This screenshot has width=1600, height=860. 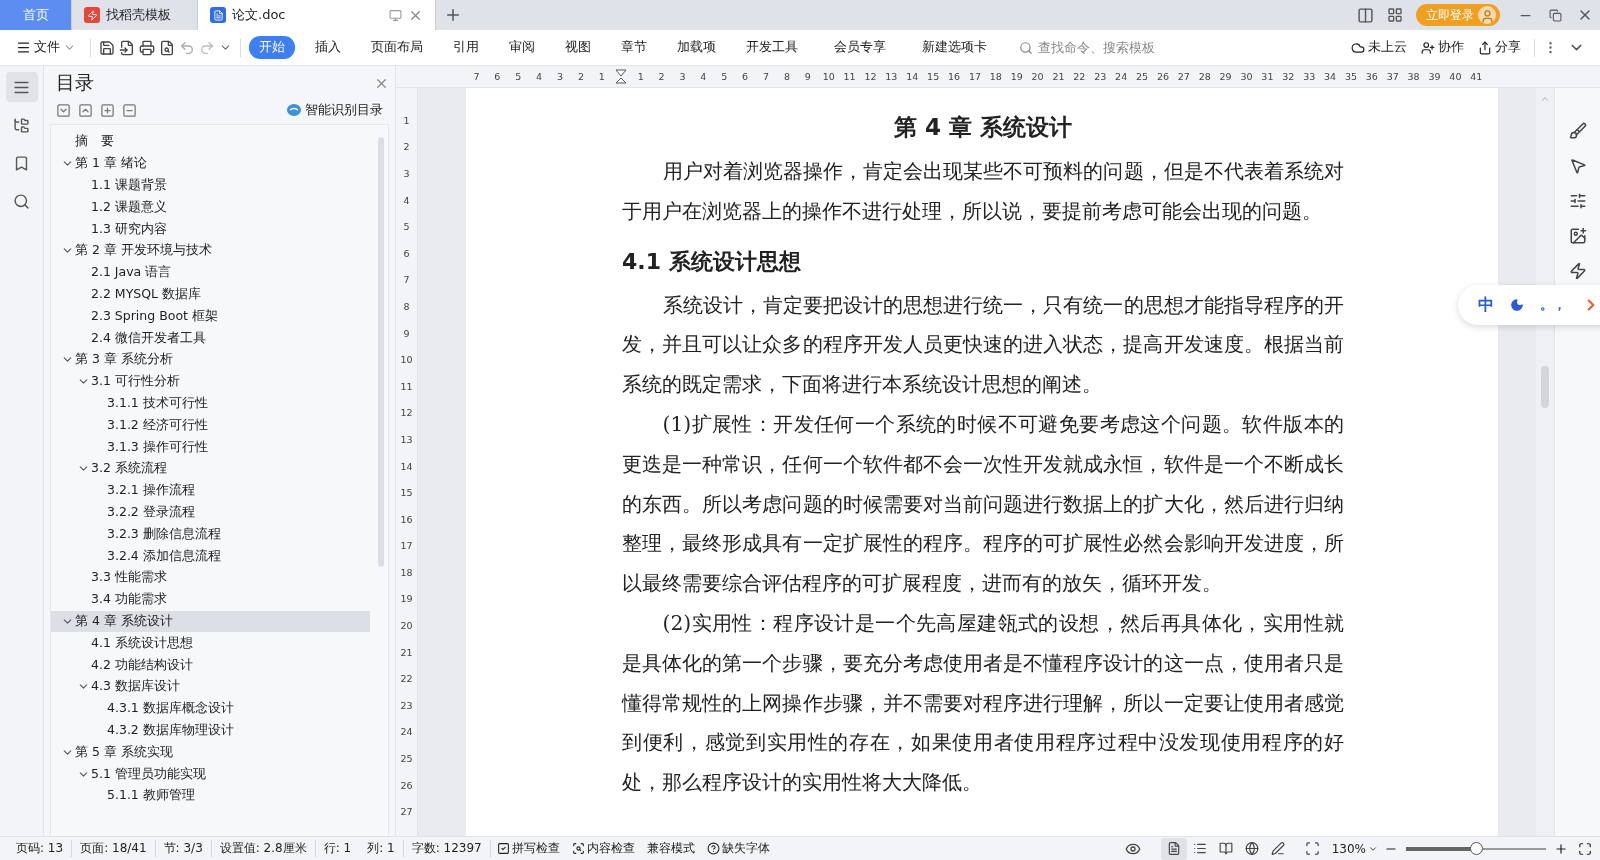 What do you see at coordinates (503, 848) in the screenshot?
I see `spell-icon` at bounding box center [503, 848].